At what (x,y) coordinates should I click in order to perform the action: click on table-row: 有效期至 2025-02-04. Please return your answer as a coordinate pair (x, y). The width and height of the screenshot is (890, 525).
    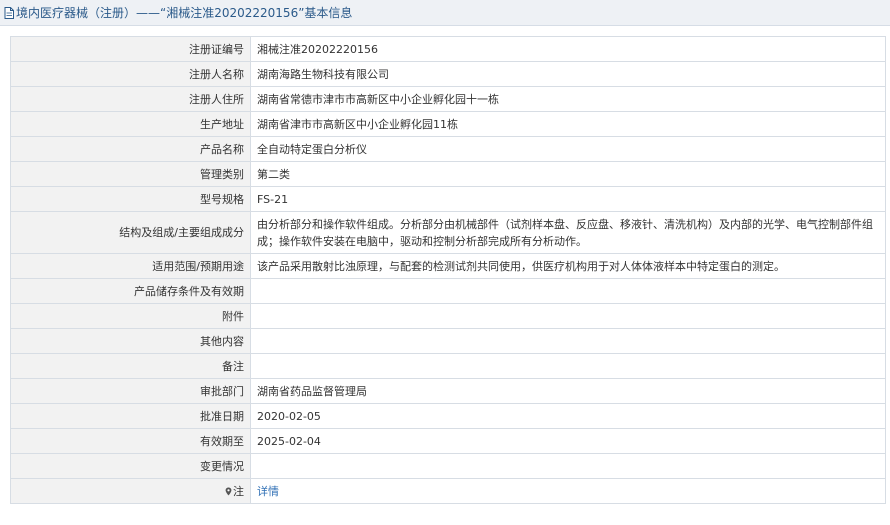
    Looking at the image, I should click on (448, 441).